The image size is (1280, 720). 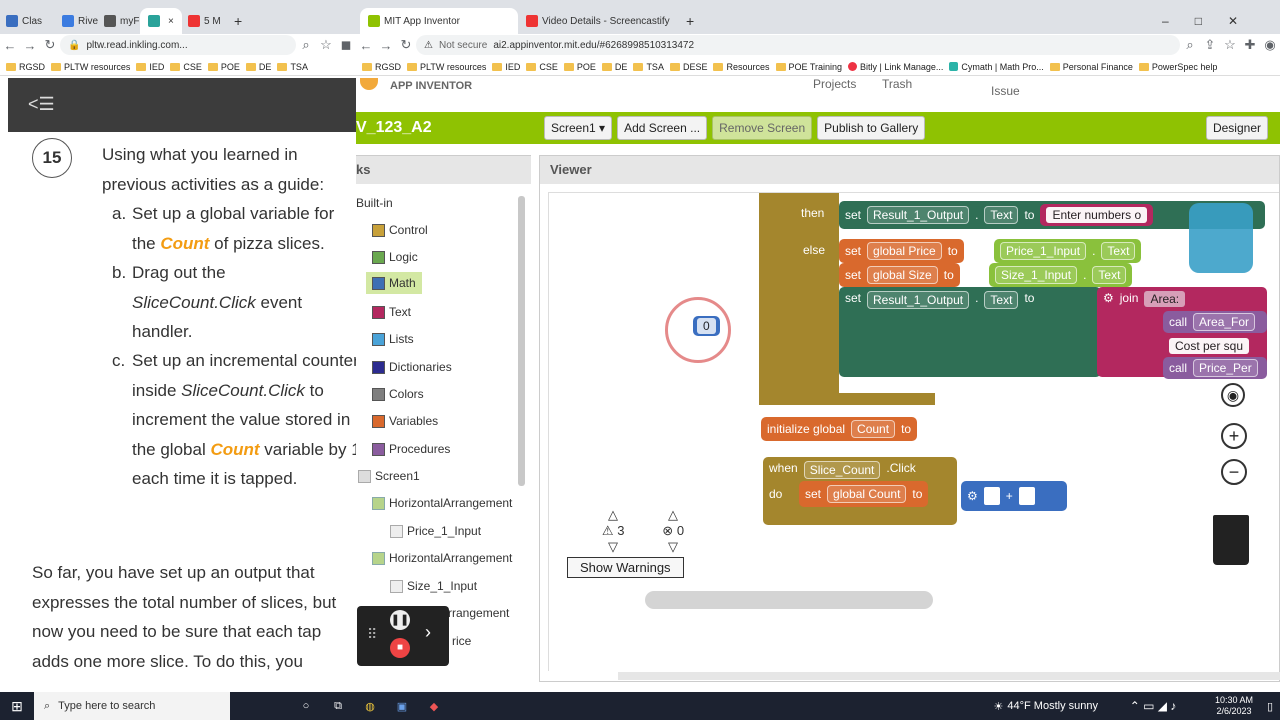 What do you see at coordinates (171, 21) in the screenshot?
I see `close-icon: ×` at bounding box center [171, 21].